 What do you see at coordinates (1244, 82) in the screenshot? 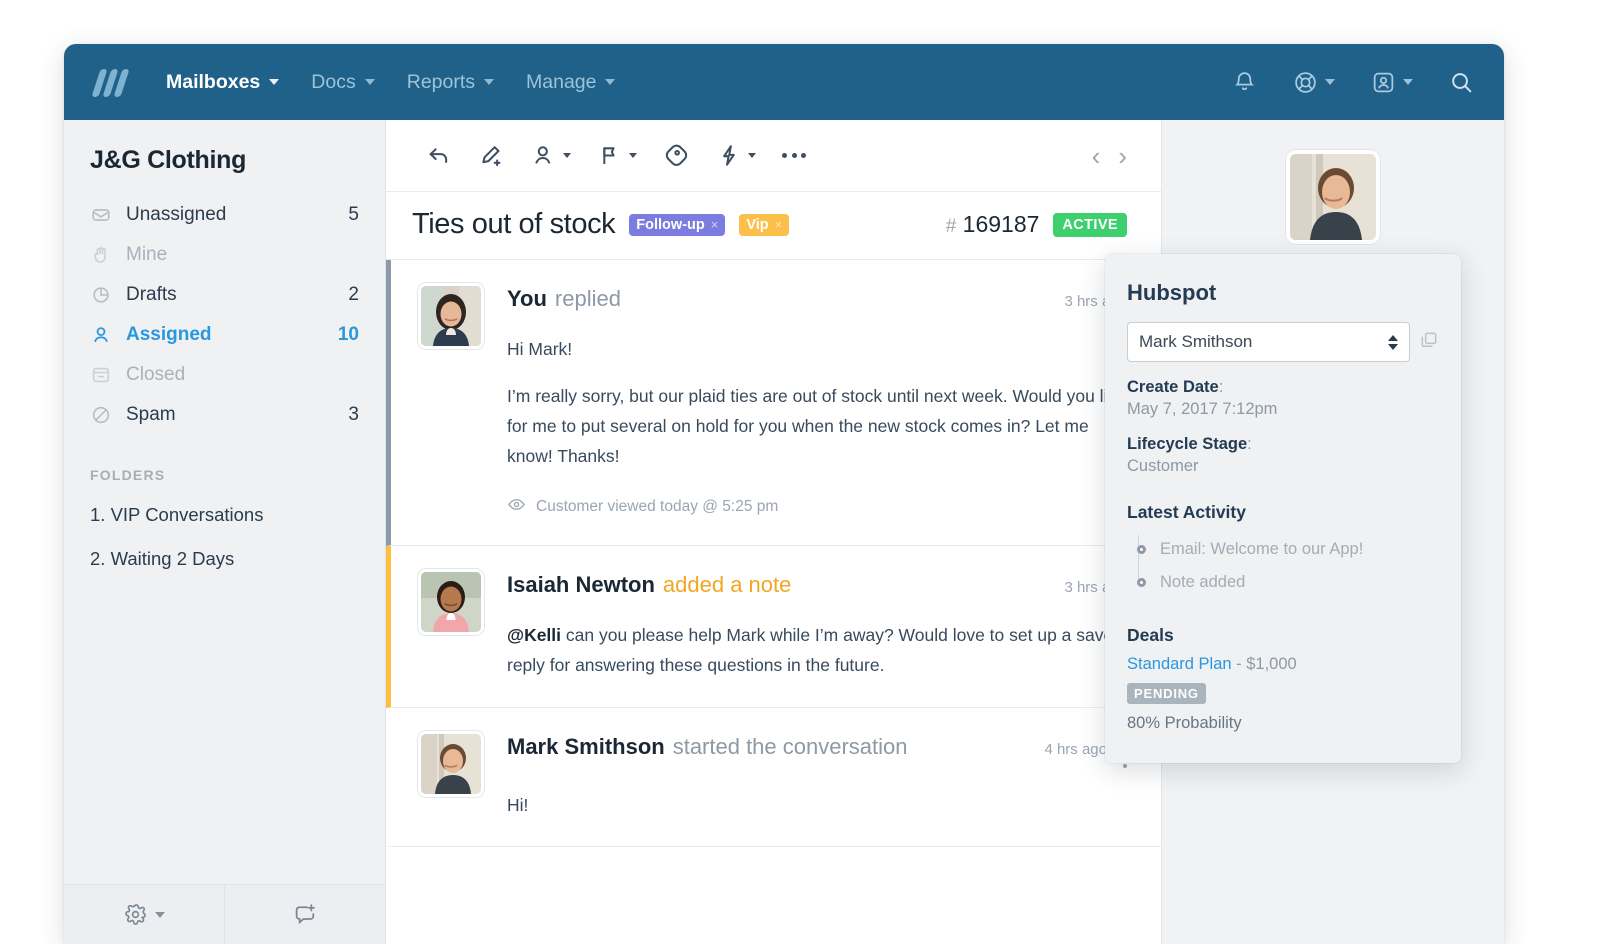
I see `notifications-bell-icon` at bounding box center [1244, 82].